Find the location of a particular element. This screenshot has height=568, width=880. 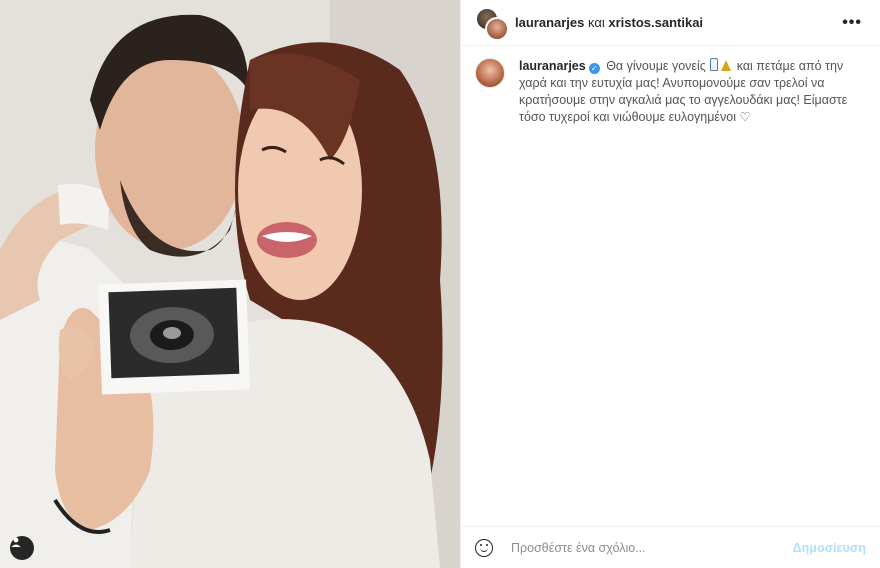

post-comment-button: Δημοσίευση is located at coordinates (829, 548).